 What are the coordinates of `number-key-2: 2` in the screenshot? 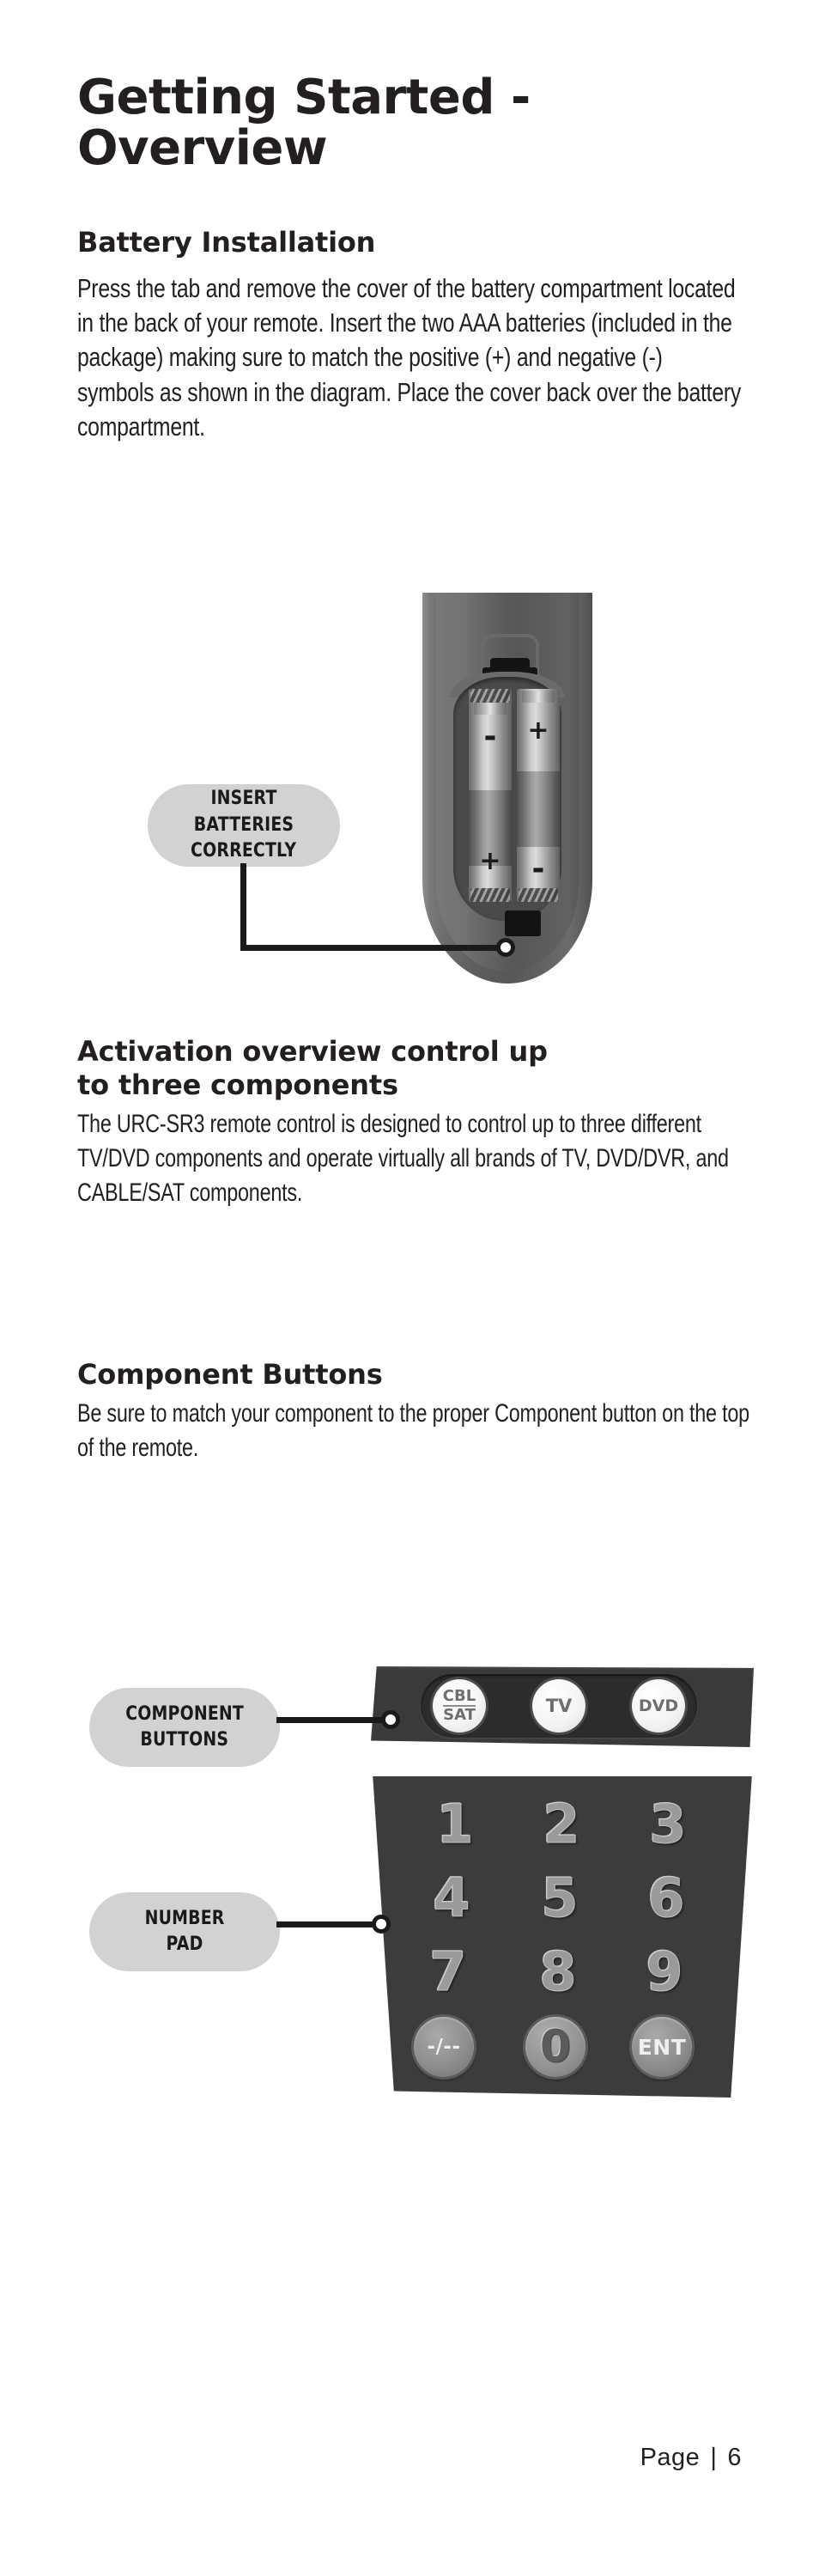 It's located at (561, 1824).